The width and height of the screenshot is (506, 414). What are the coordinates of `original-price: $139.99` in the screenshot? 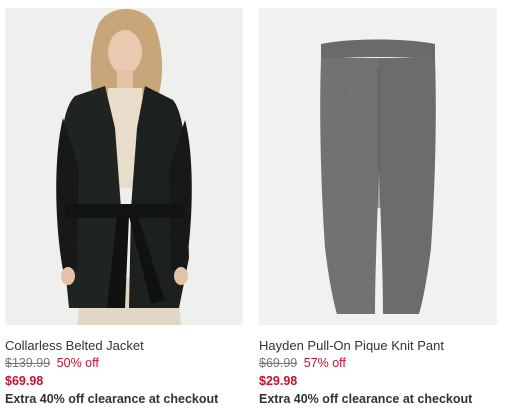 It's located at (28, 363).